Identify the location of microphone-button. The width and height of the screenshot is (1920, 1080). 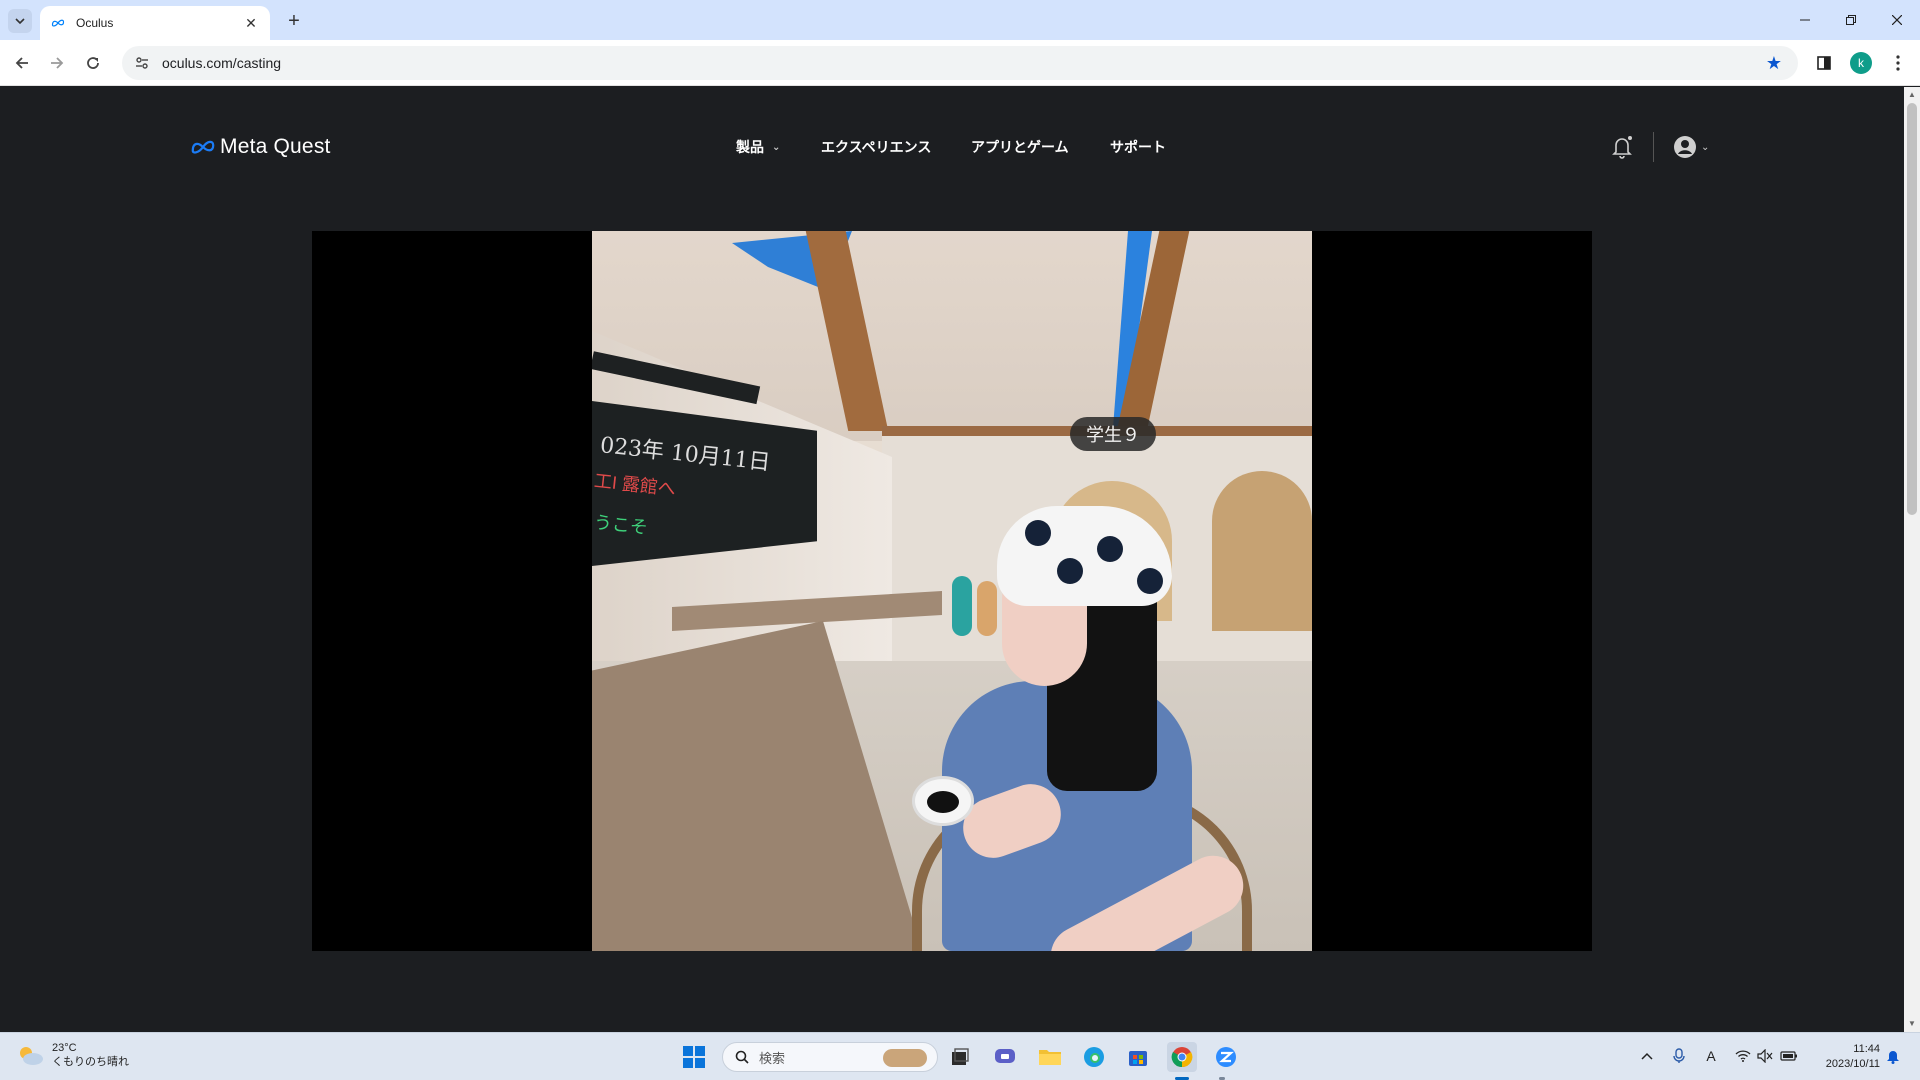
(1679, 1056).